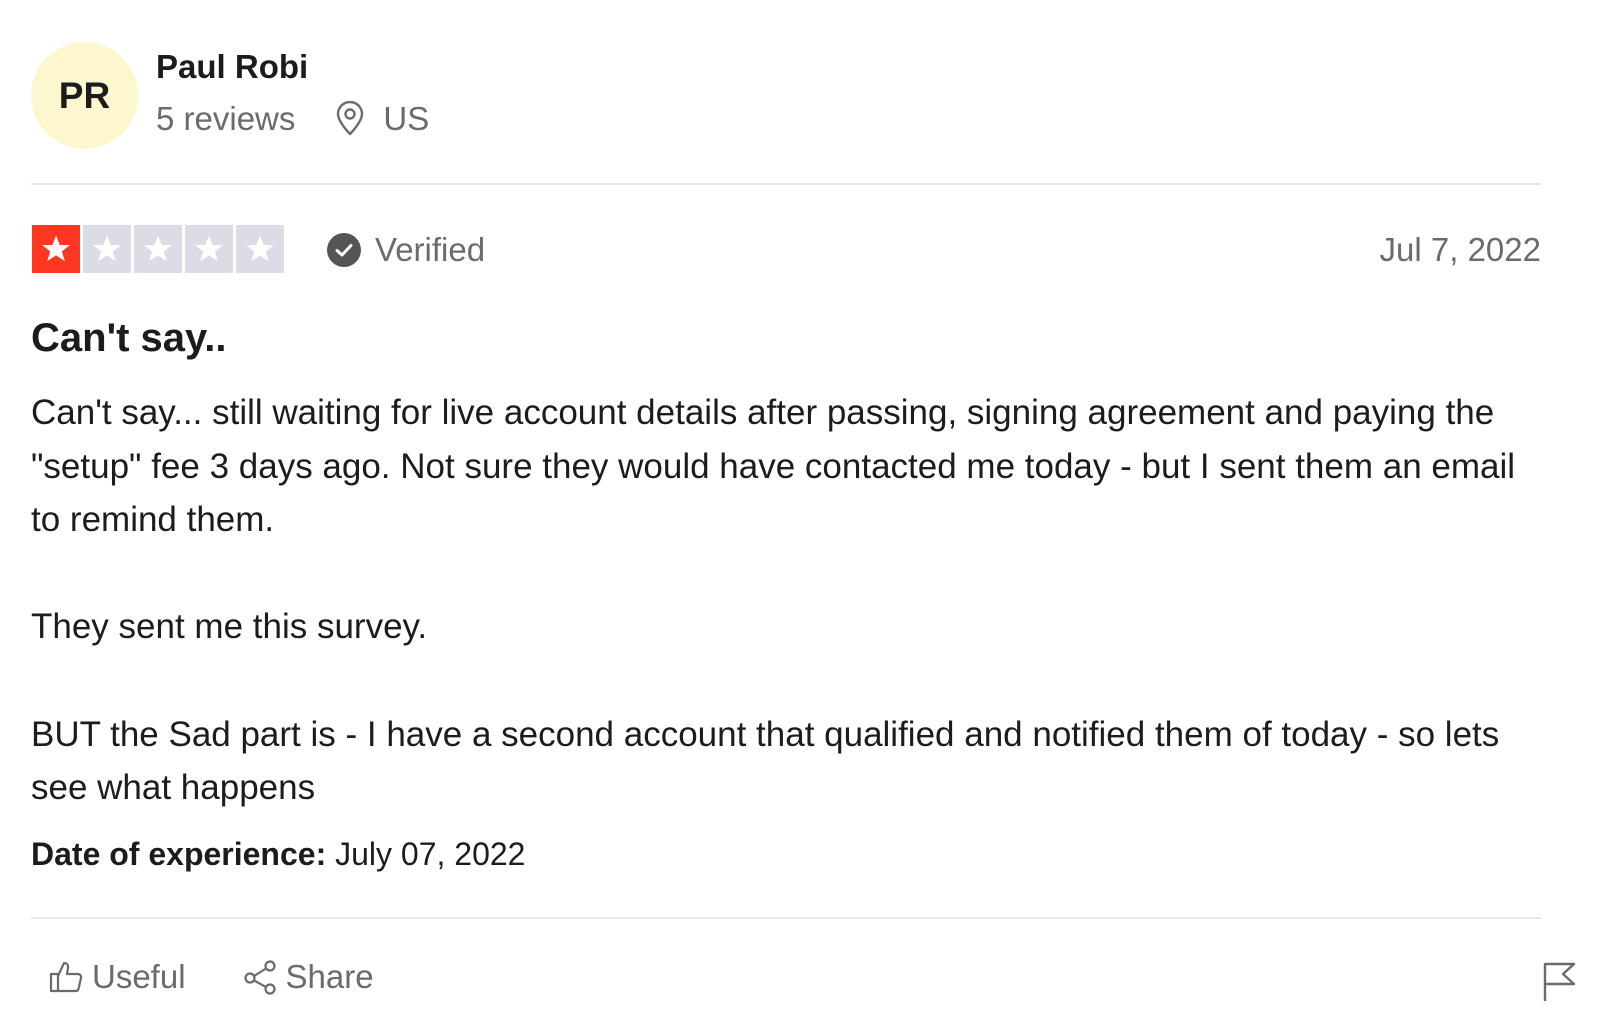 The height and width of the screenshot is (1031, 1600). I want to click on useful-label: Useful, so click(139, 976).